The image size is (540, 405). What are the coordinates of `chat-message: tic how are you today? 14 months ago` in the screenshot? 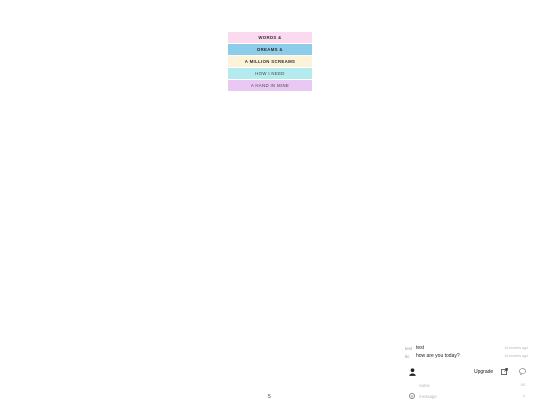 It's located at (466, 356).